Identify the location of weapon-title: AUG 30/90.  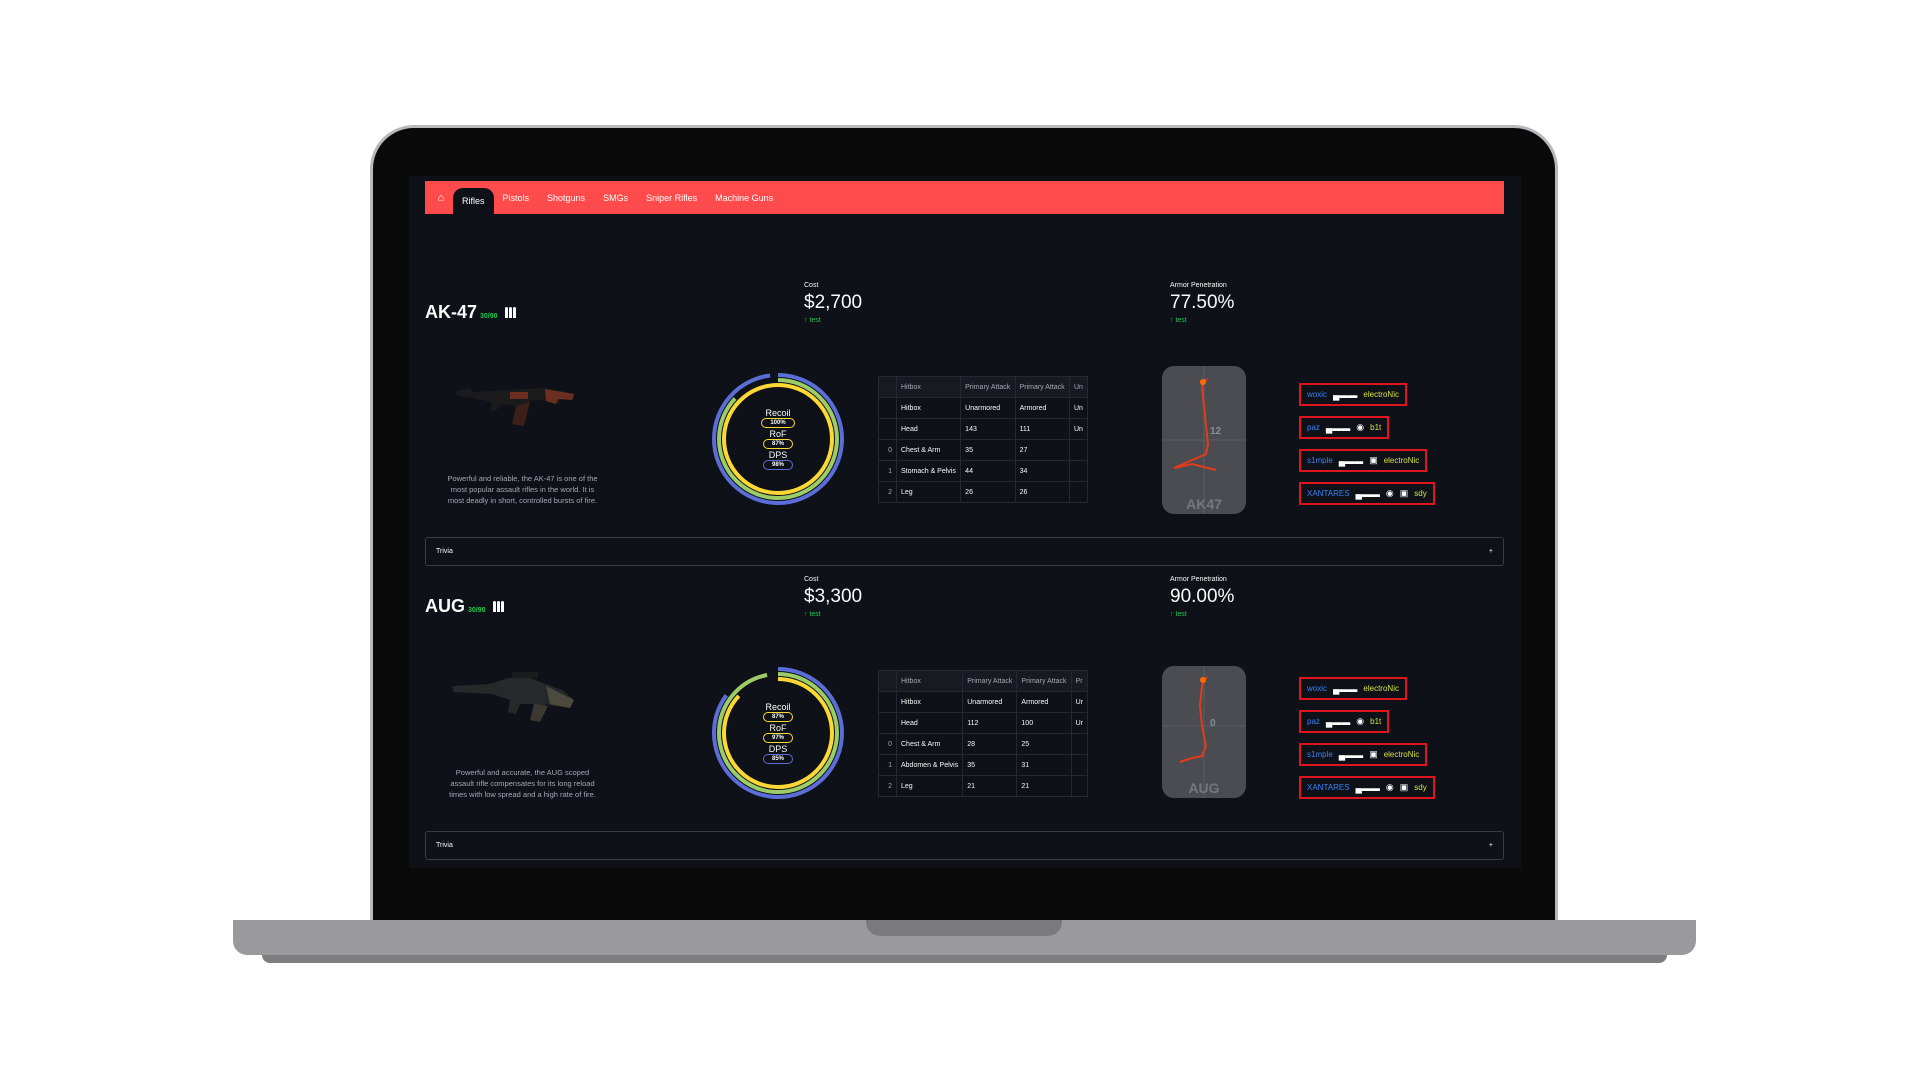
(464, 606).